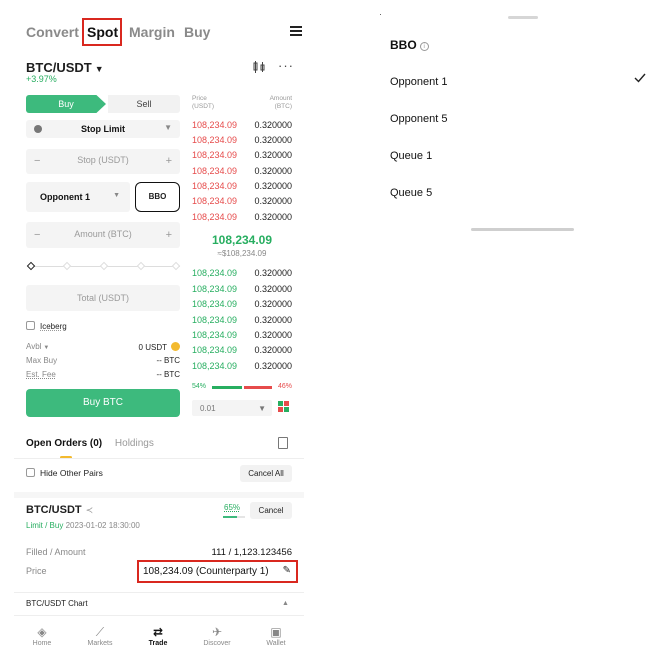  What do you see at coordinates (409, 45) in the screenshot?
I see `sheet-title: BBO i` at bounding box center [409, 45].